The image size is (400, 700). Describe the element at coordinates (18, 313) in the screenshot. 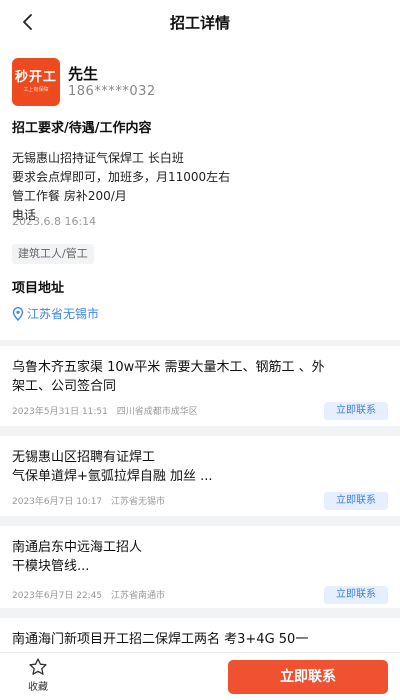

I see `map-pin-icon` at that location.